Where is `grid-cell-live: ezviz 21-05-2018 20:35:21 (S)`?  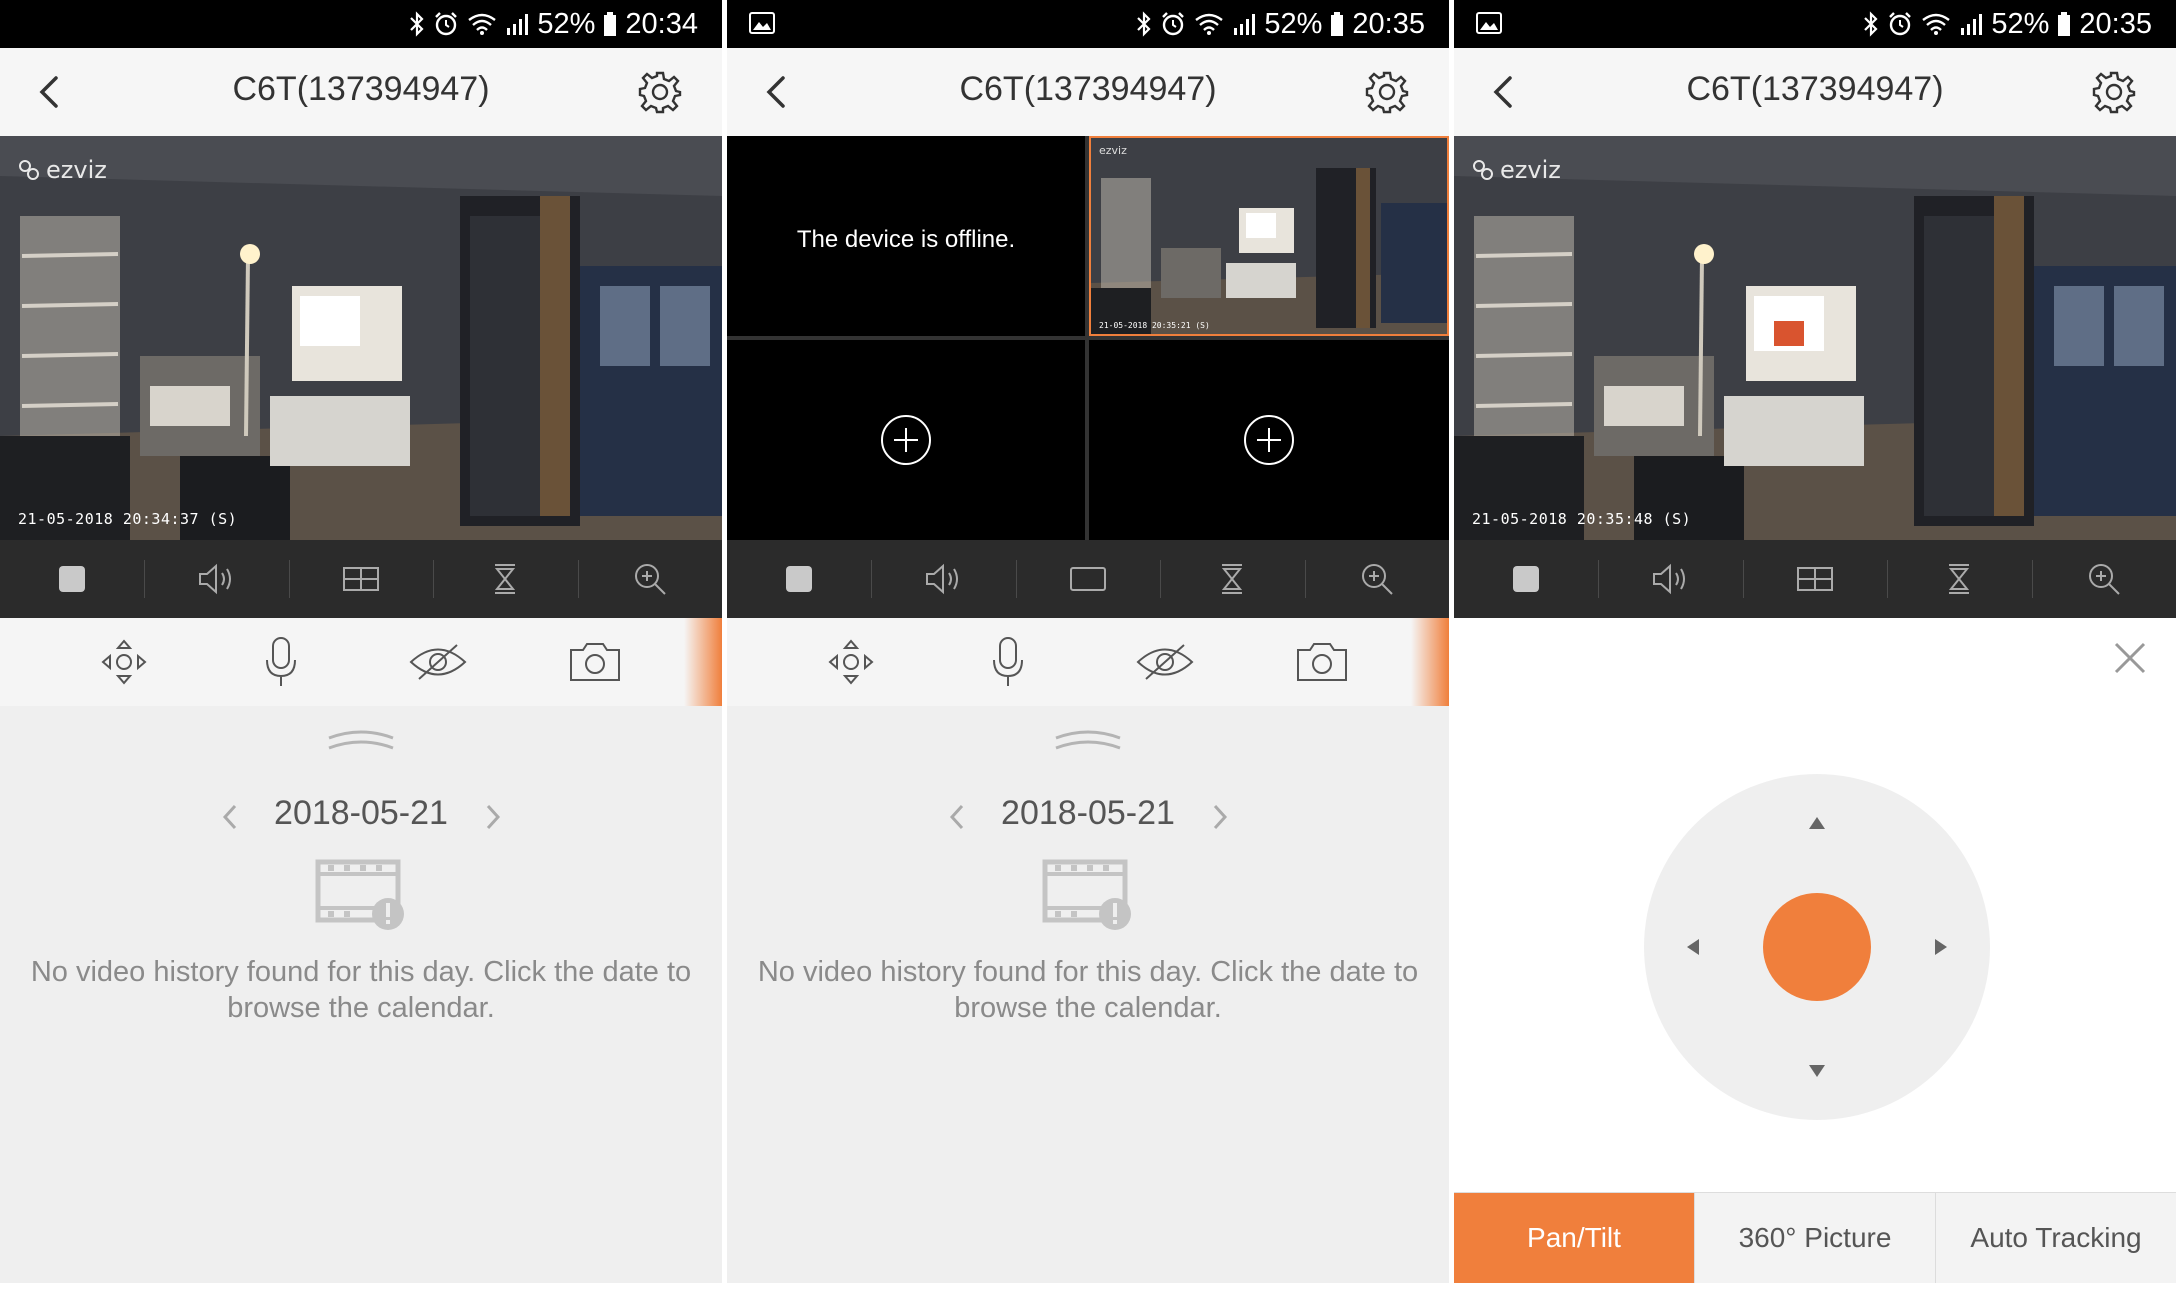
grid-cell-live: ezviz 21-05-2018 20:35:21 (S) is located at coordinates (1269, 236).